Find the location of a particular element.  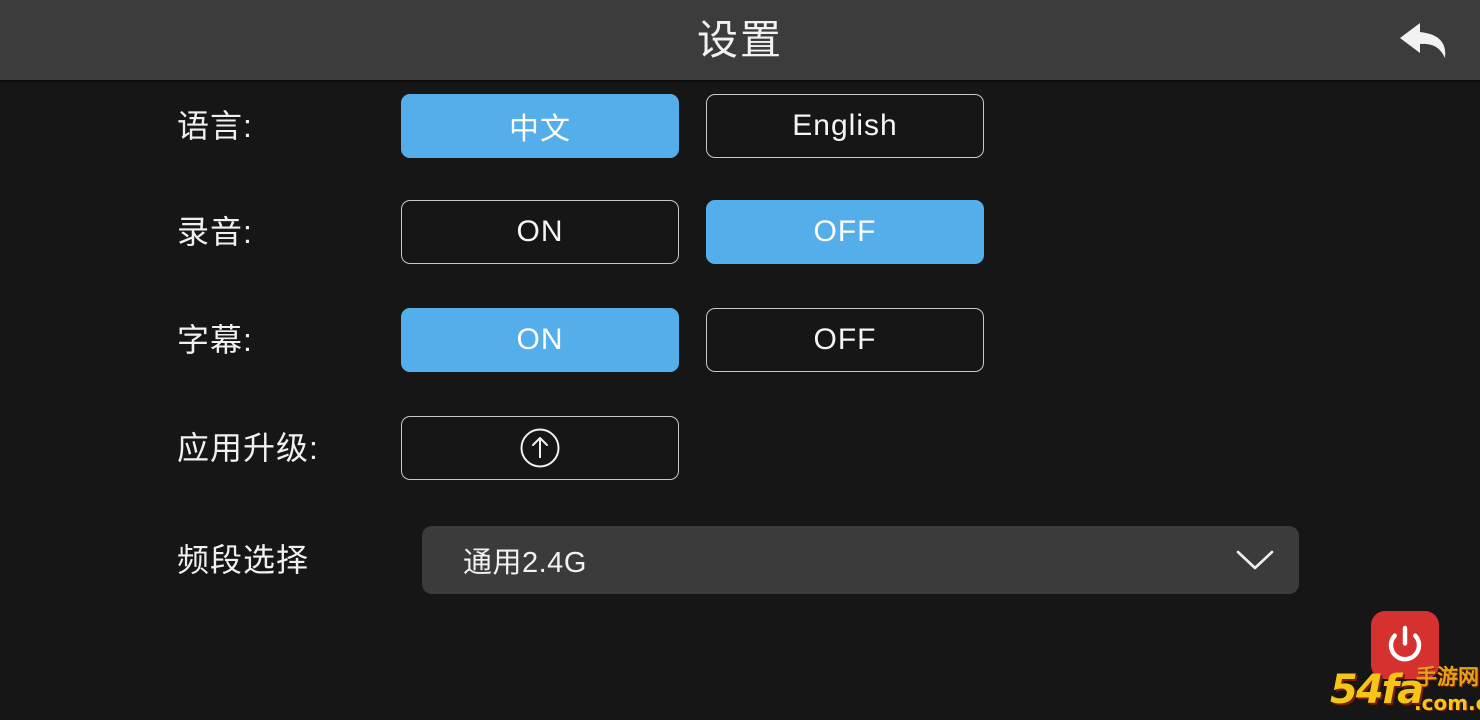

power-button is located at coordinates (1405, 645).